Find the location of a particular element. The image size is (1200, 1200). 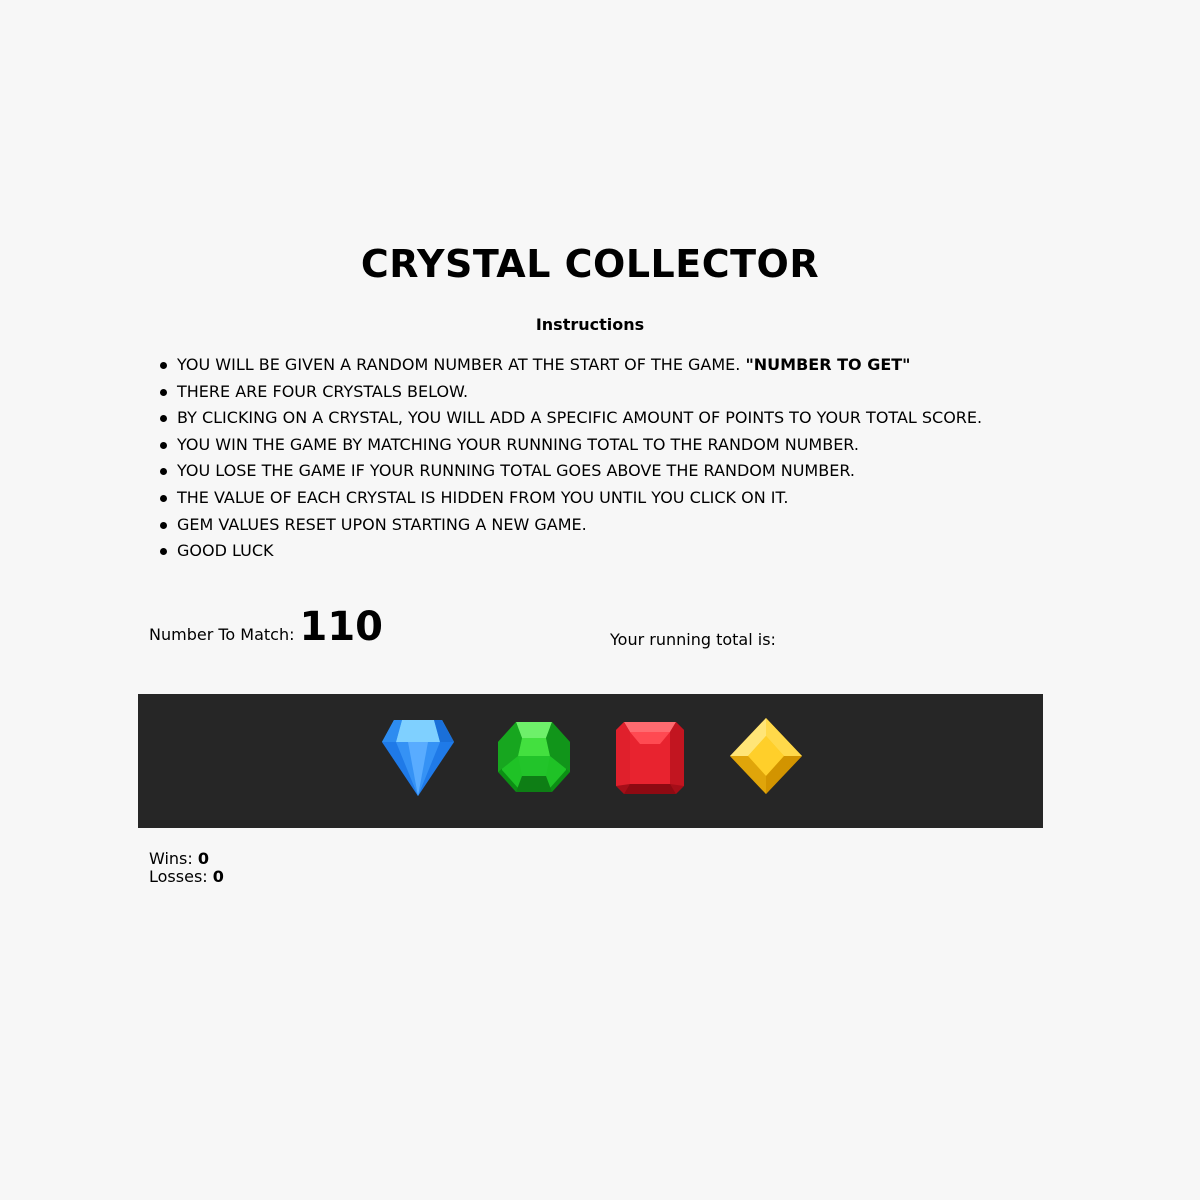

yellow-rhombus-gem-icon is located at coordinates (766, 756).